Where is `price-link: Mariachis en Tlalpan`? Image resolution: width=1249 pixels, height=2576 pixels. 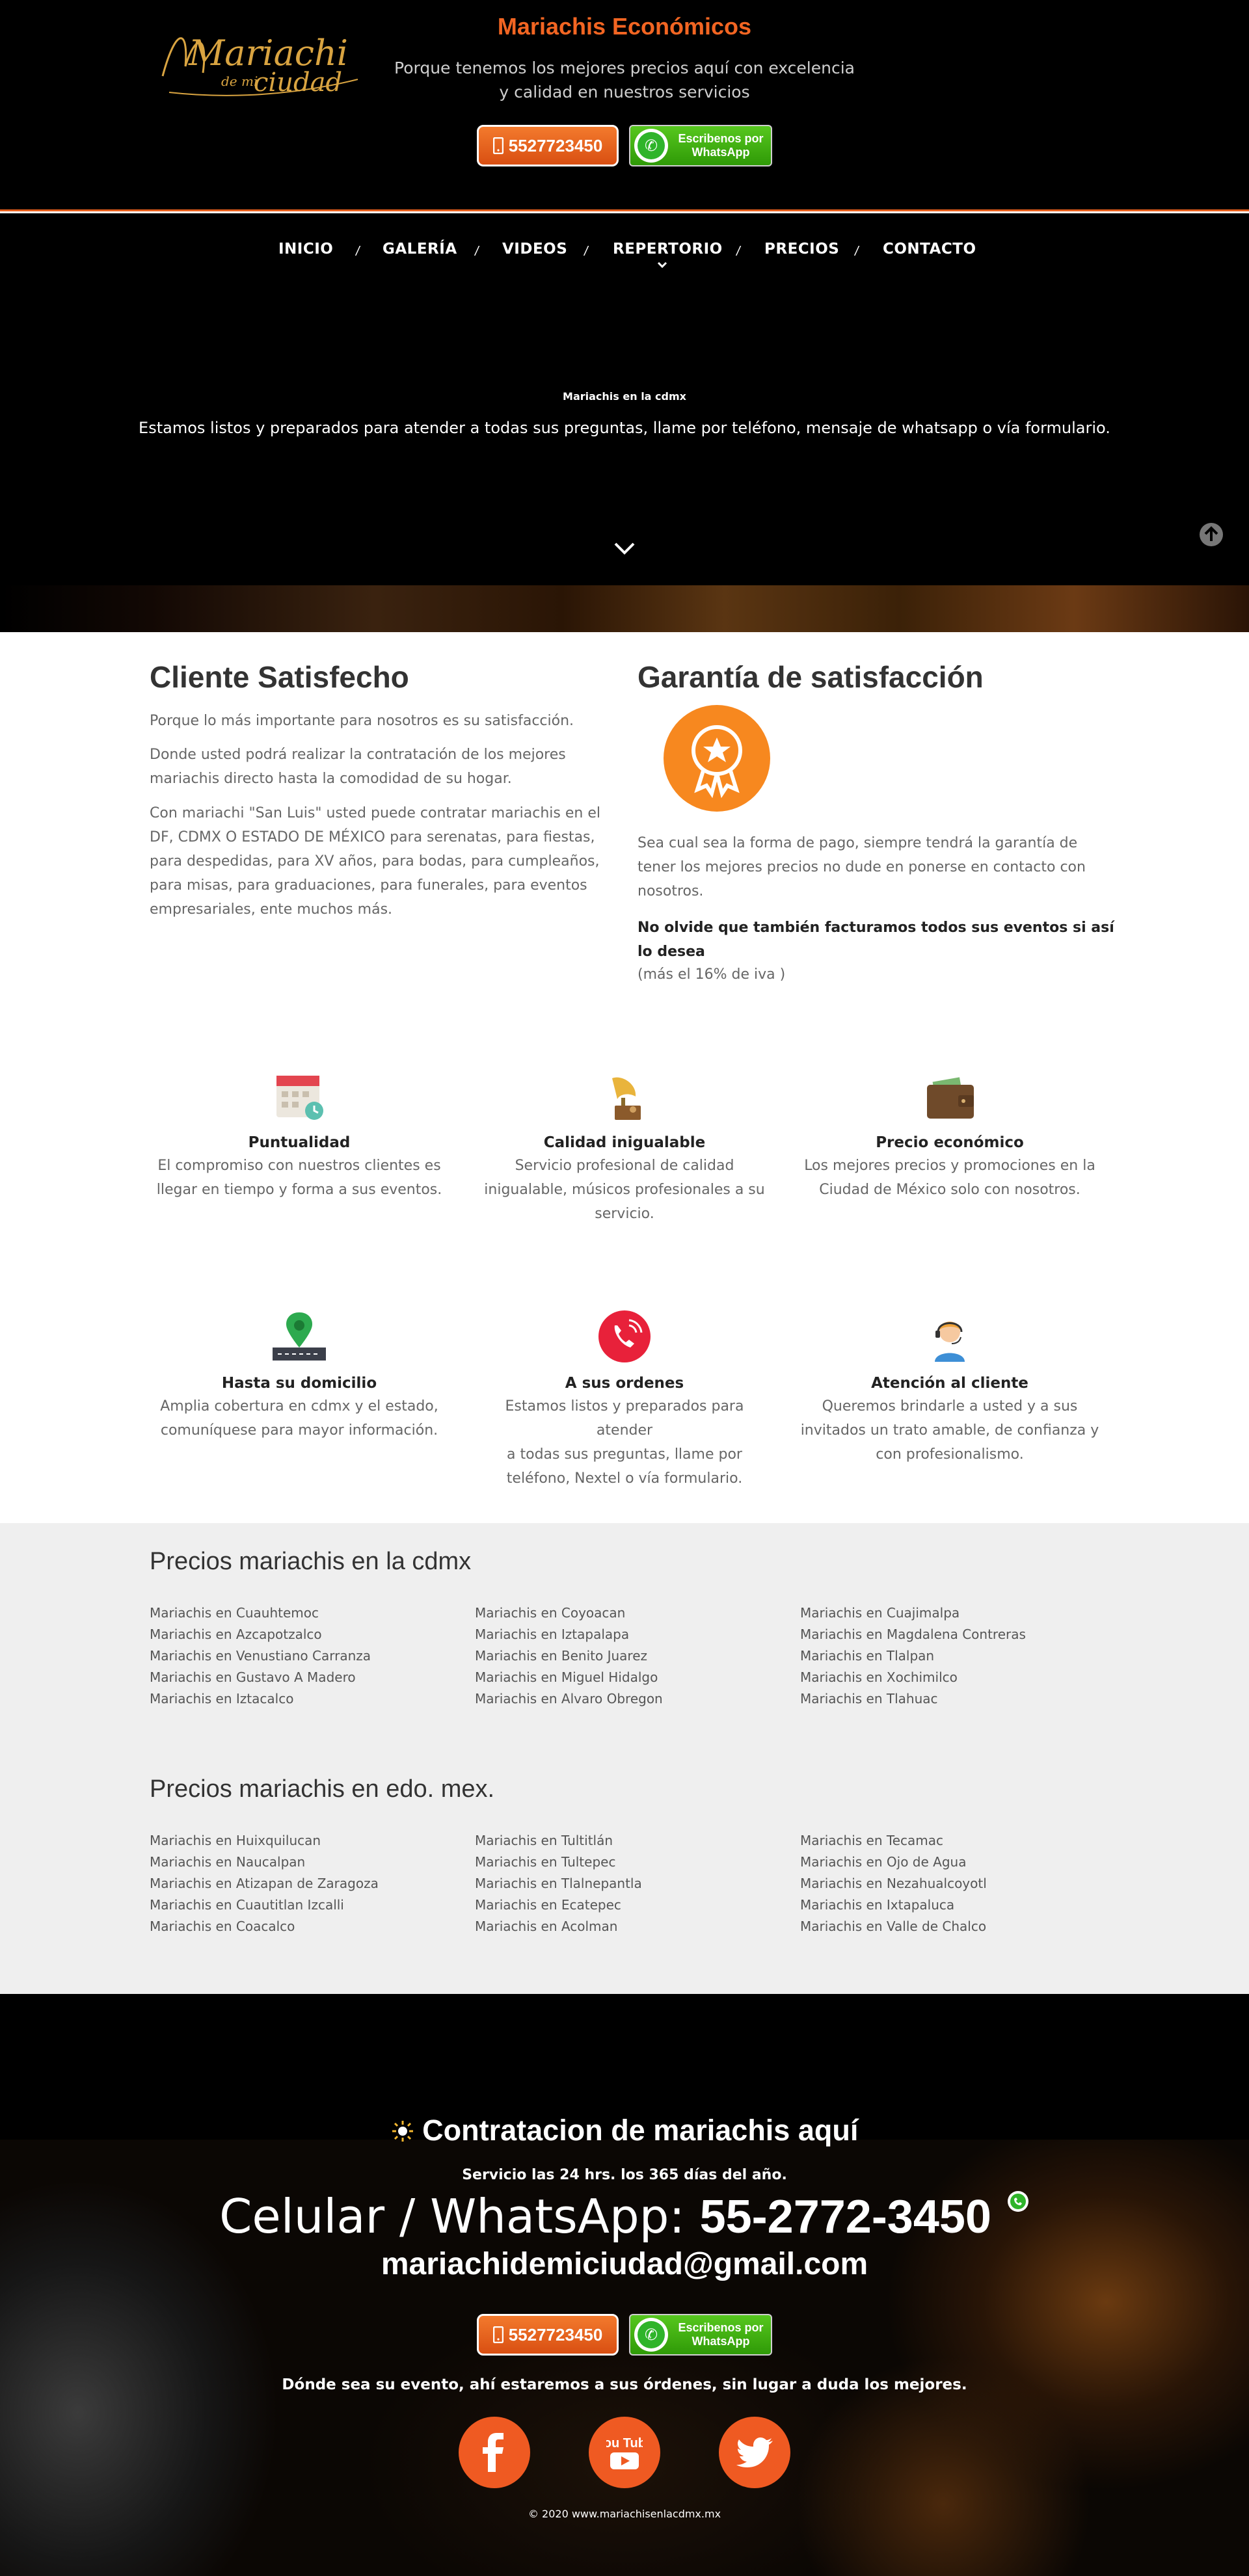
price-link: Mariachis en Tlalpan is located at coordinates (867, 1656).